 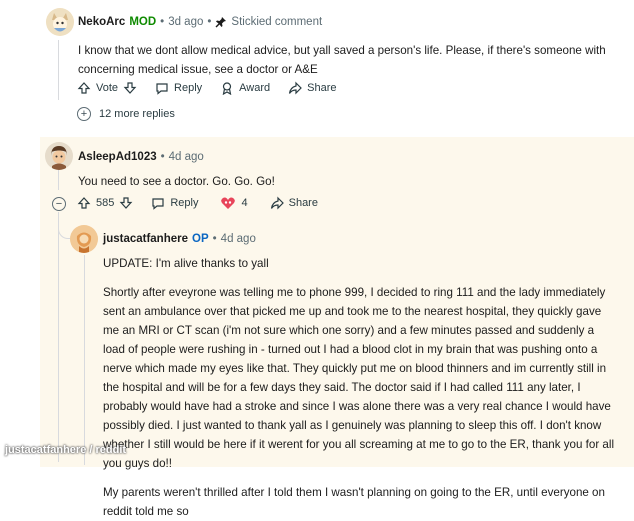 I want to click on award-count: 4, so click(x=244, y=203).